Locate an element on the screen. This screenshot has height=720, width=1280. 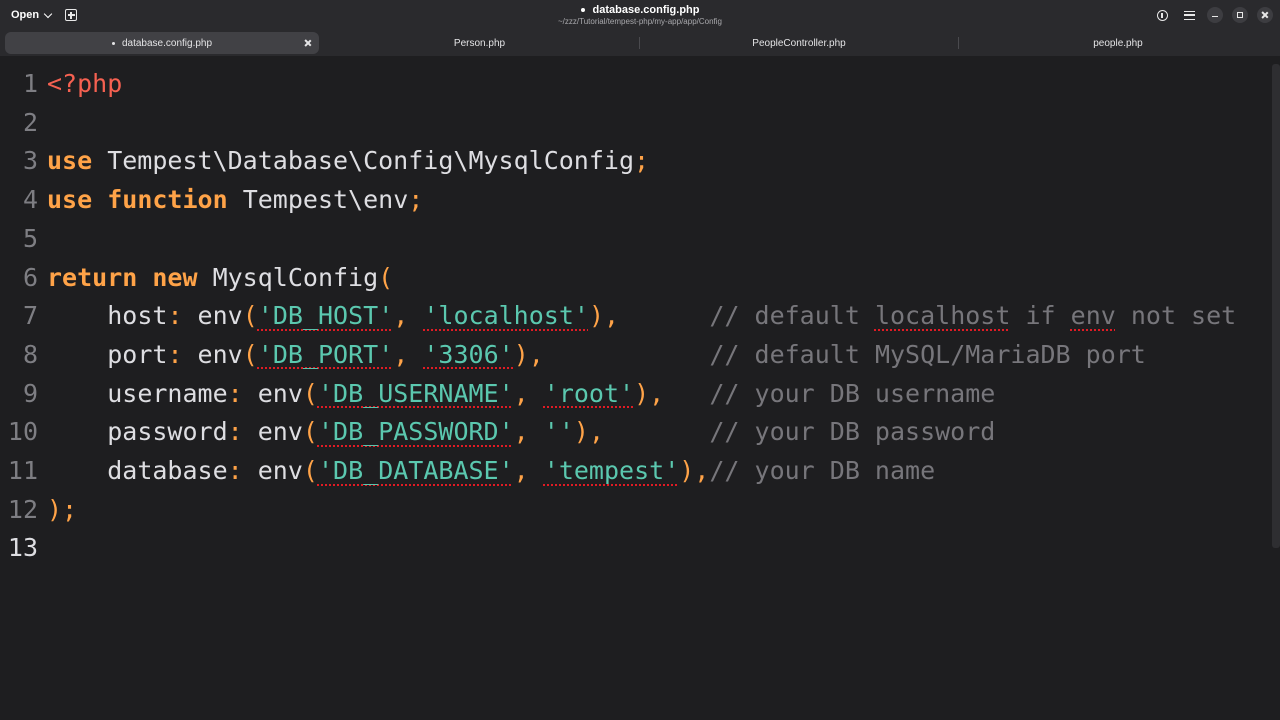
keyword: return is located at coordinates (92, 277).